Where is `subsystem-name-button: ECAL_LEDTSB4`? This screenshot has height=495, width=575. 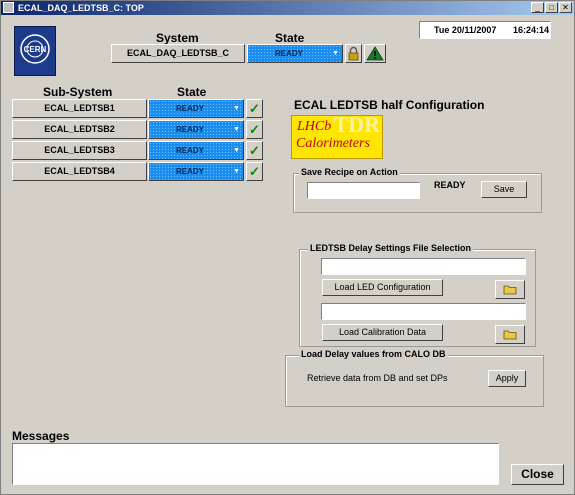 subsystem-name-button: ECAL_LEDTSB4 is located at coordinates (79, 171).